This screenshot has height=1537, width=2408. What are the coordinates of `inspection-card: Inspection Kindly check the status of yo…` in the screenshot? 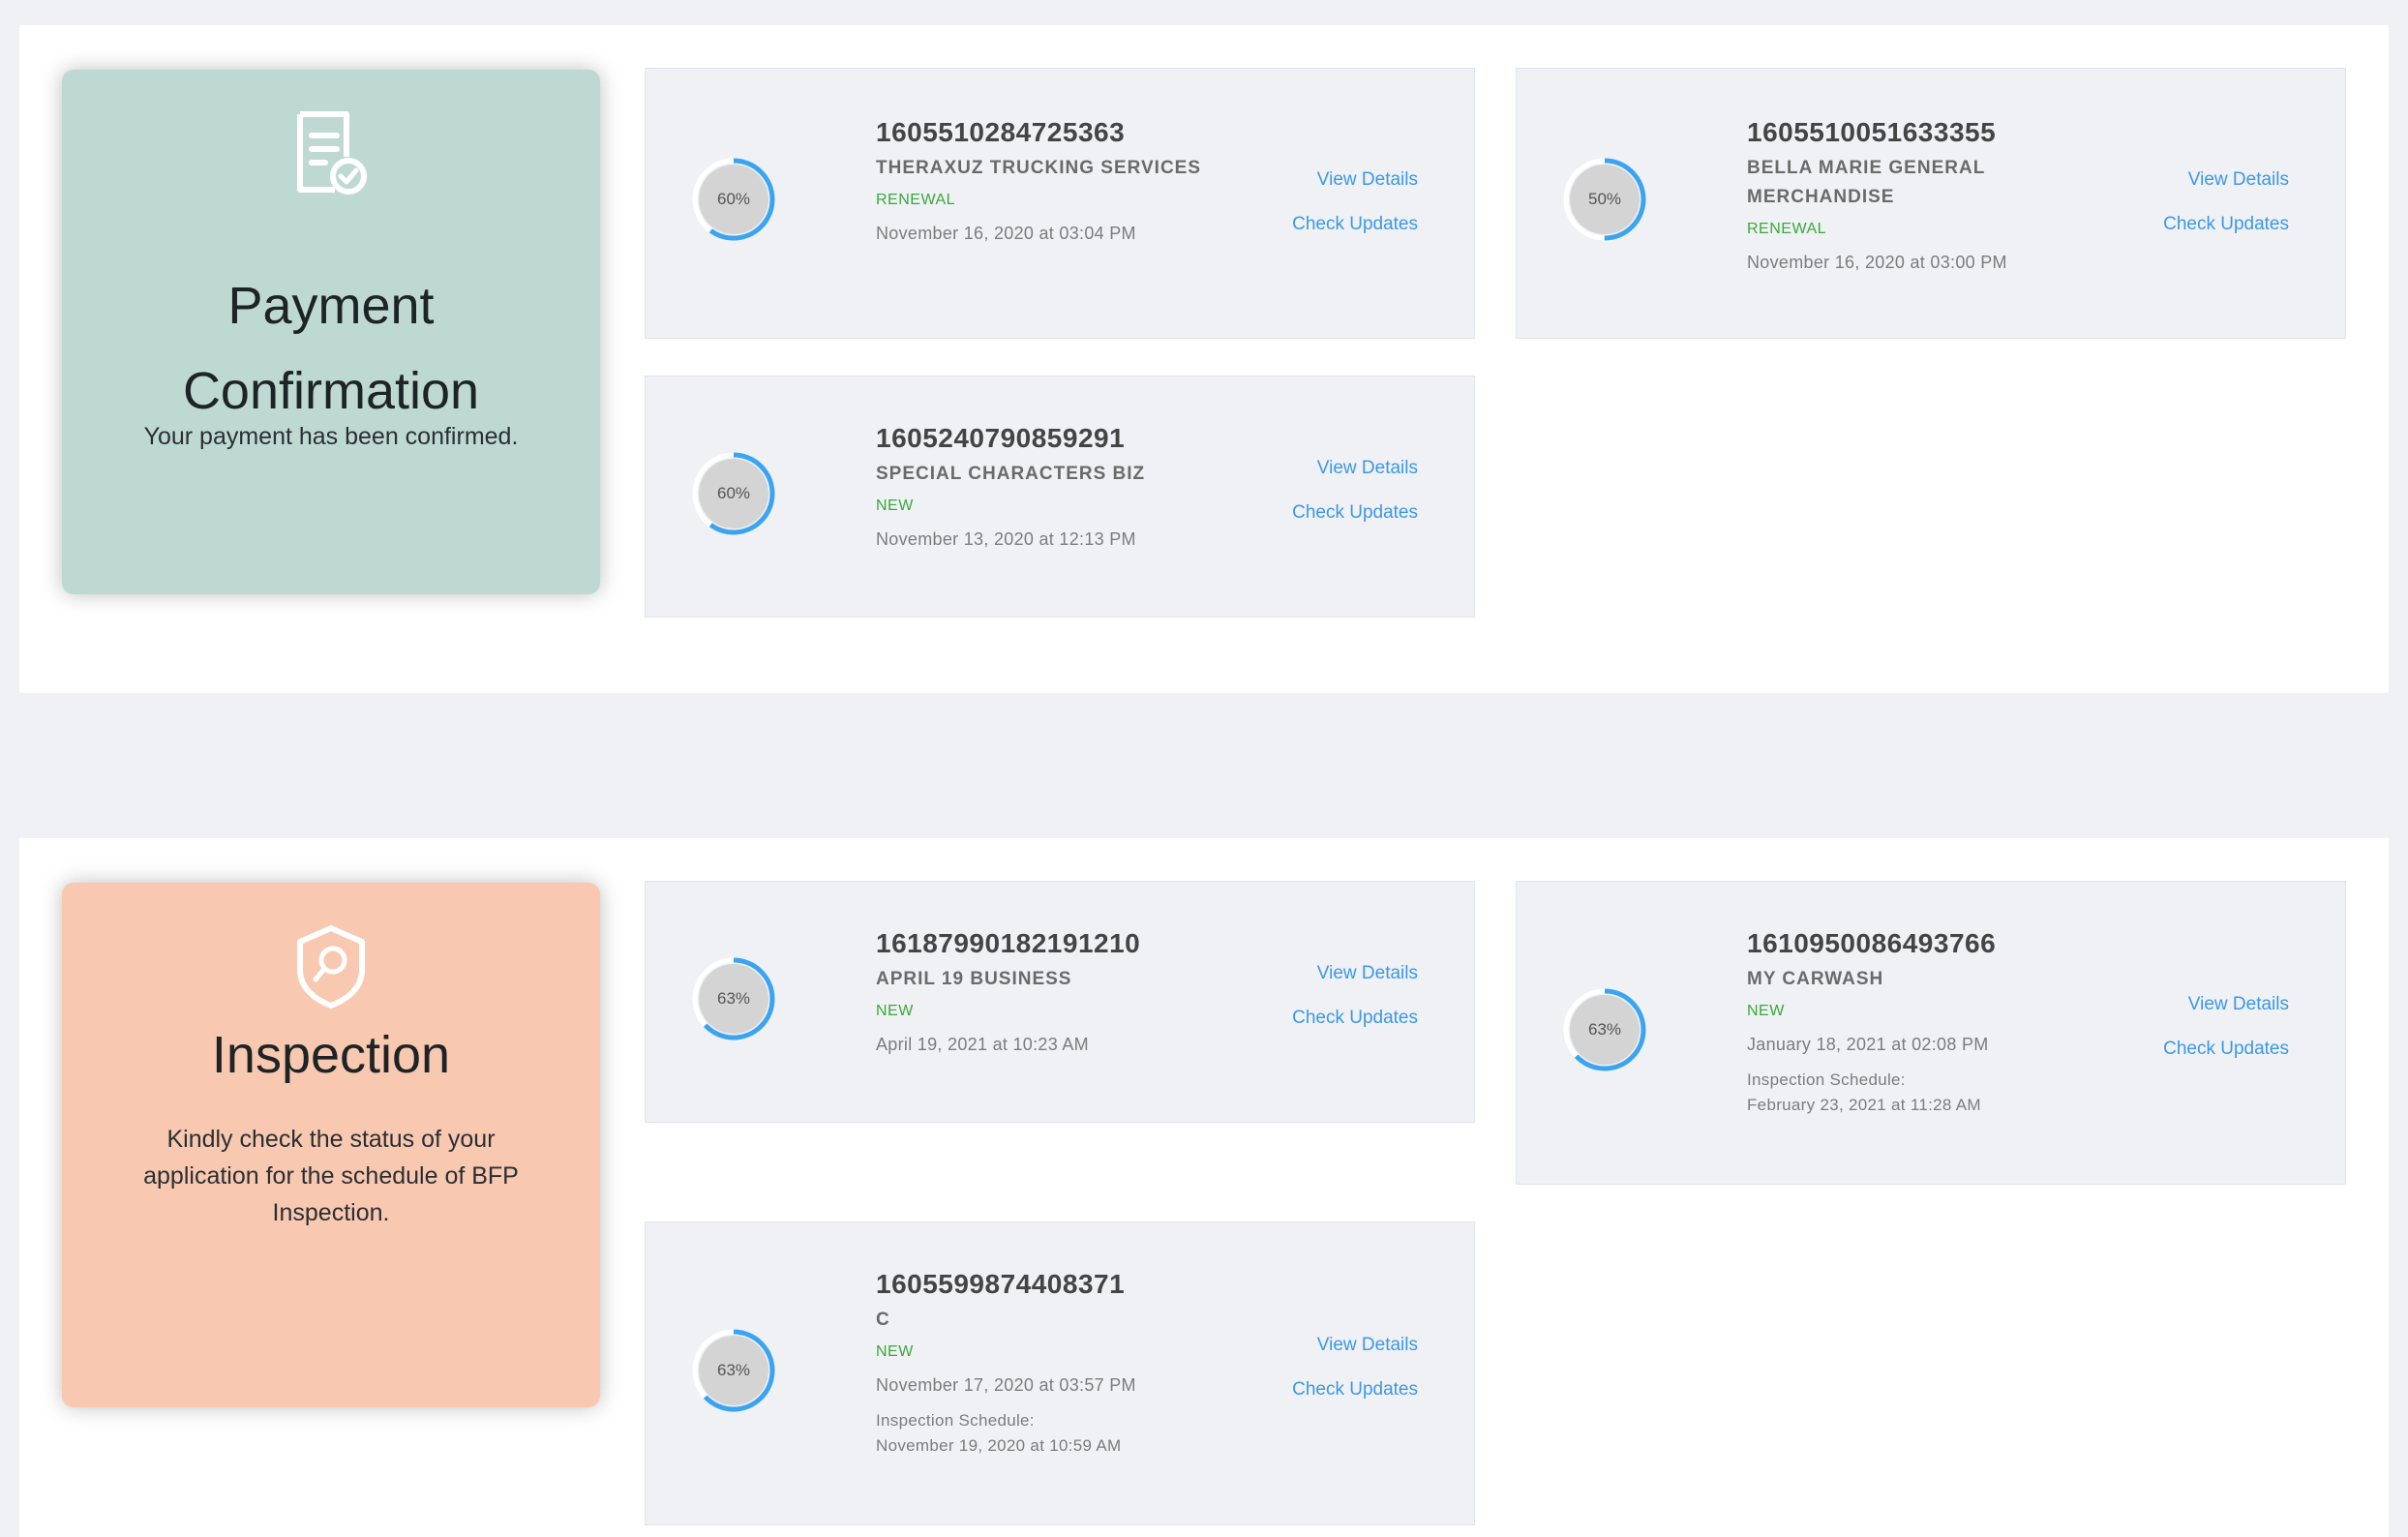 It's located at (331, 1145).